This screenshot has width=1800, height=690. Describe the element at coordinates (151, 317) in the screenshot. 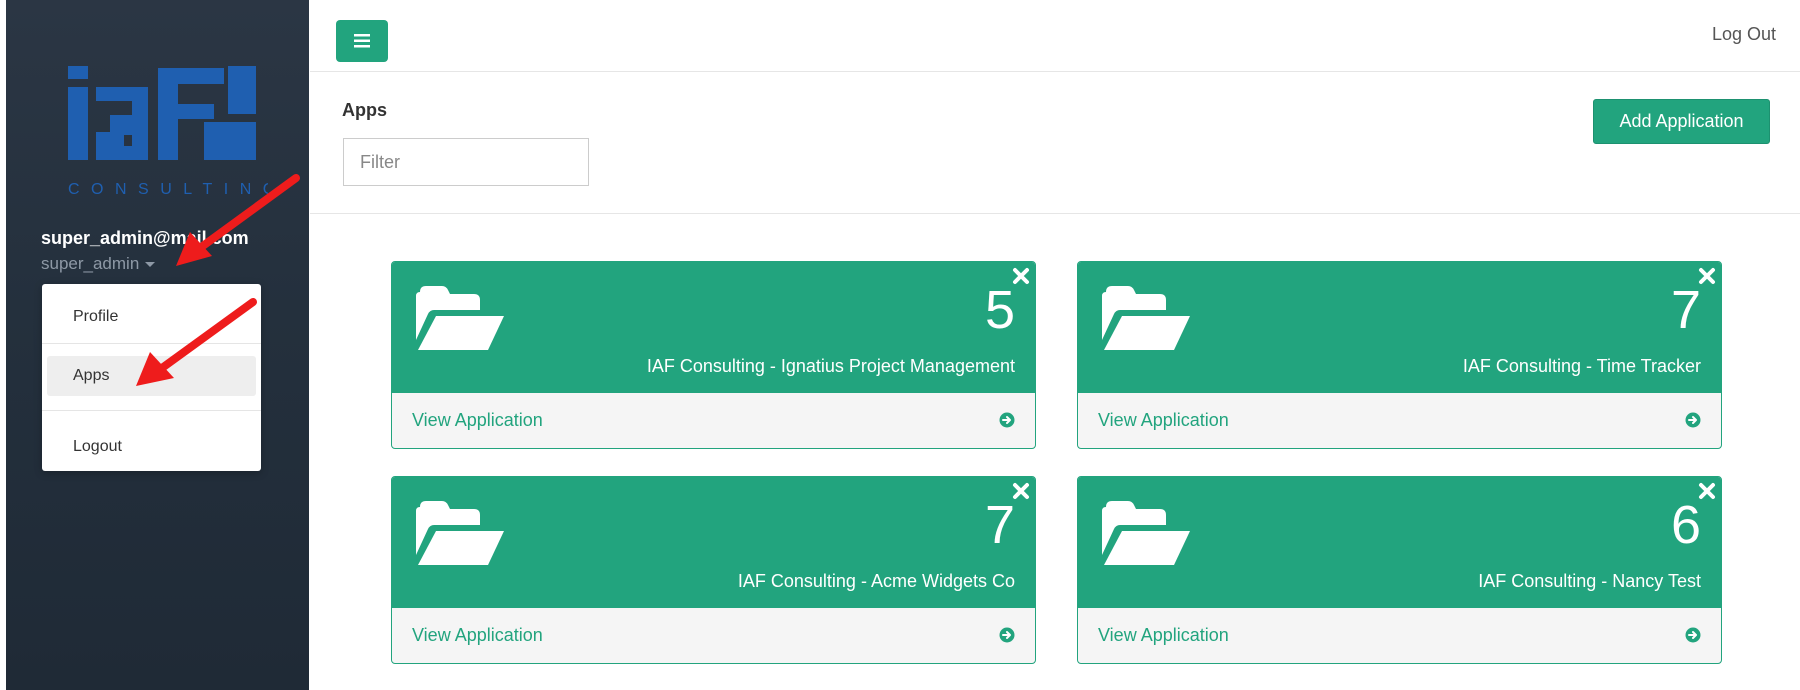

I see `menu-item-profile: Profile` at that location.